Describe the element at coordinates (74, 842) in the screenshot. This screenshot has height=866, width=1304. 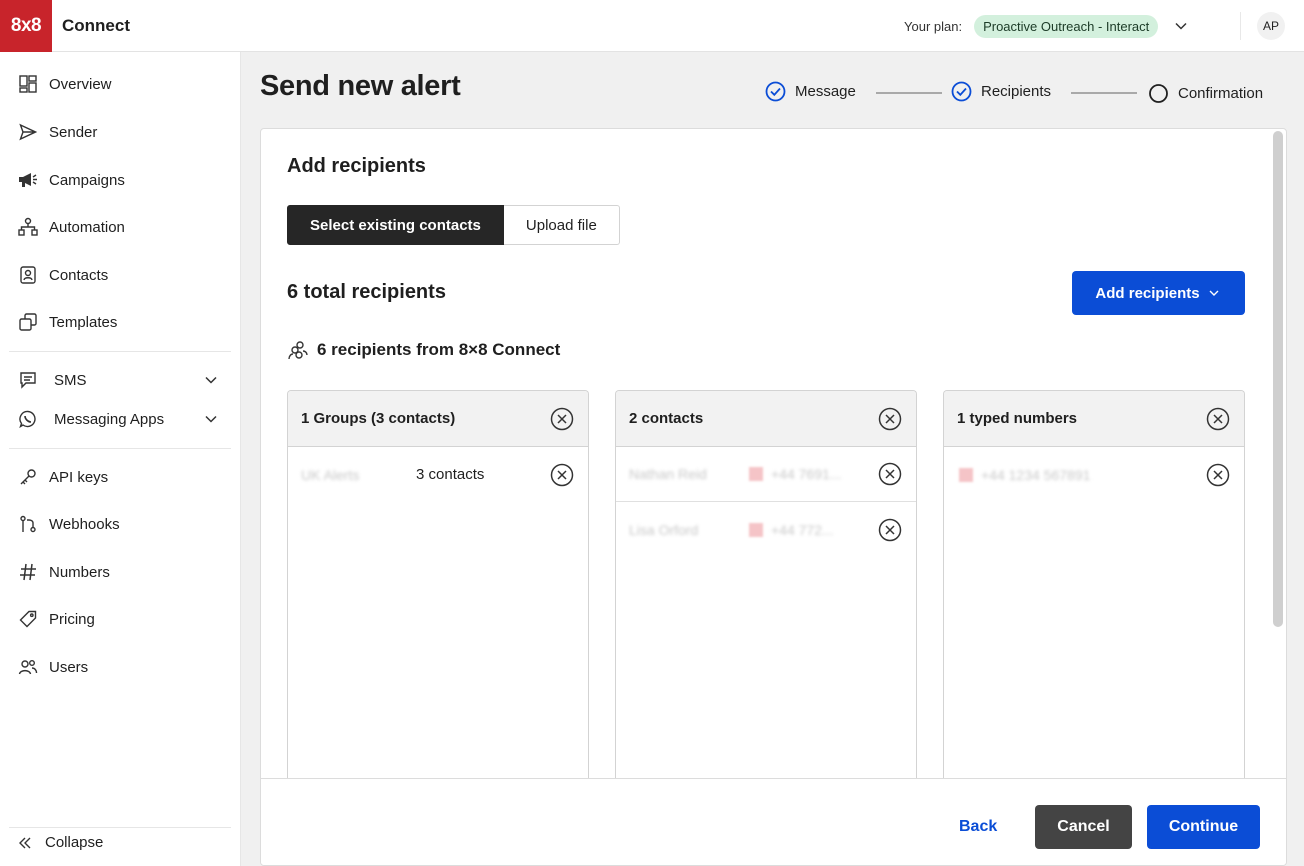
I see `collapse-label: Collapse` at that location.